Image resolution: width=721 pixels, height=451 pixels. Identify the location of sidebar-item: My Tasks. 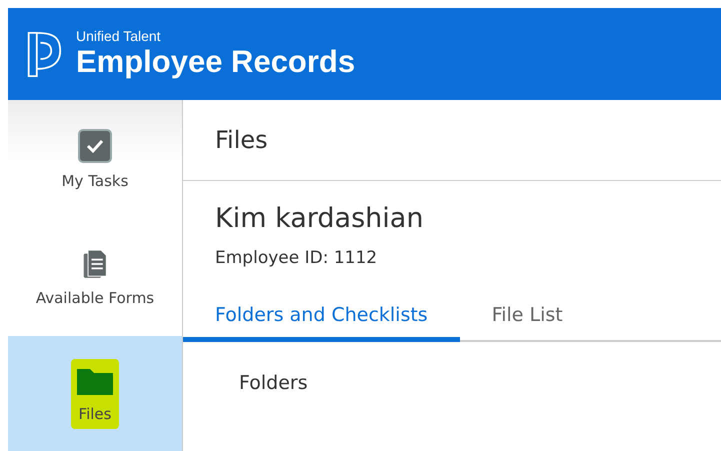
(95, 159).